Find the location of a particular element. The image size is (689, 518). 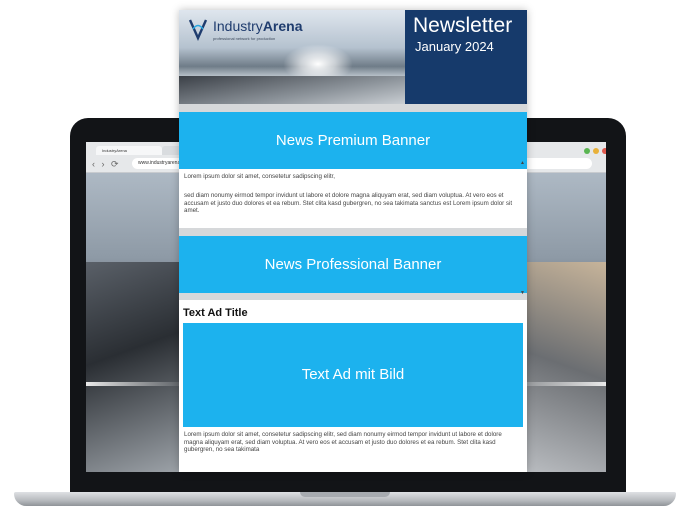

logo-tagline: professional network for production is located at coordinates (244, 38).